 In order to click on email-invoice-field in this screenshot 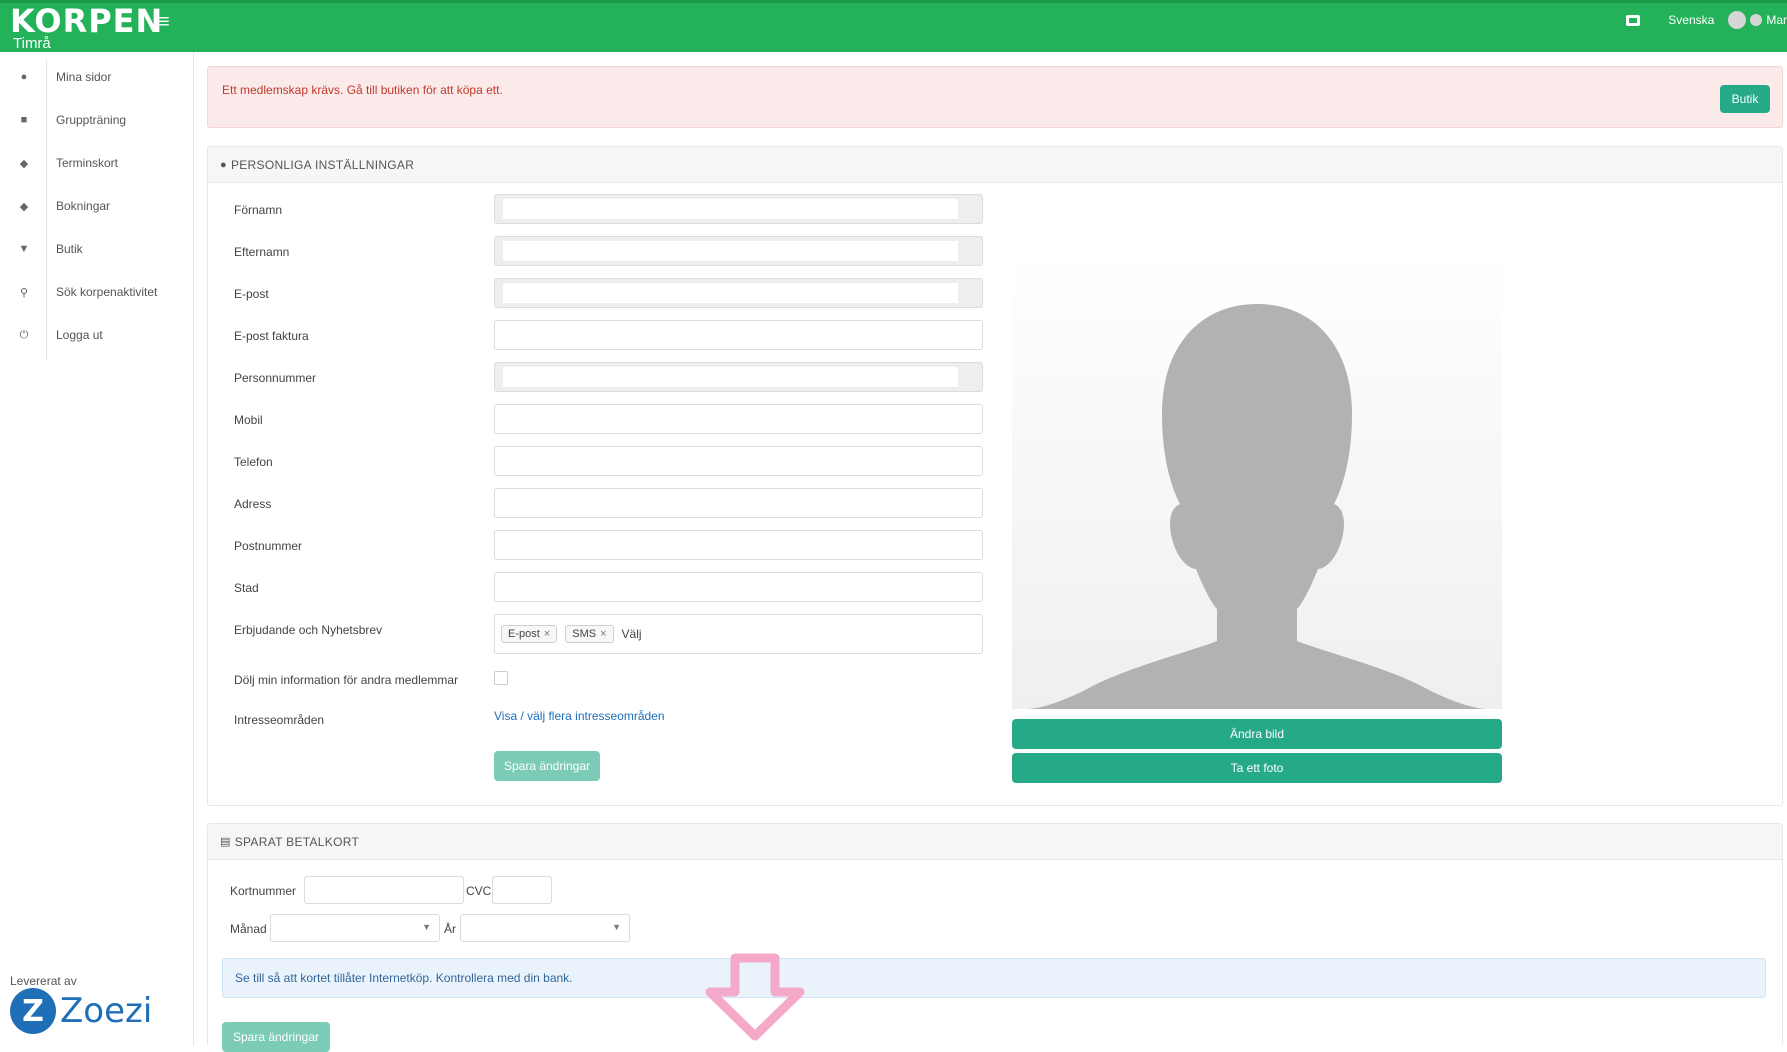, I will do `click(738, 335)`.